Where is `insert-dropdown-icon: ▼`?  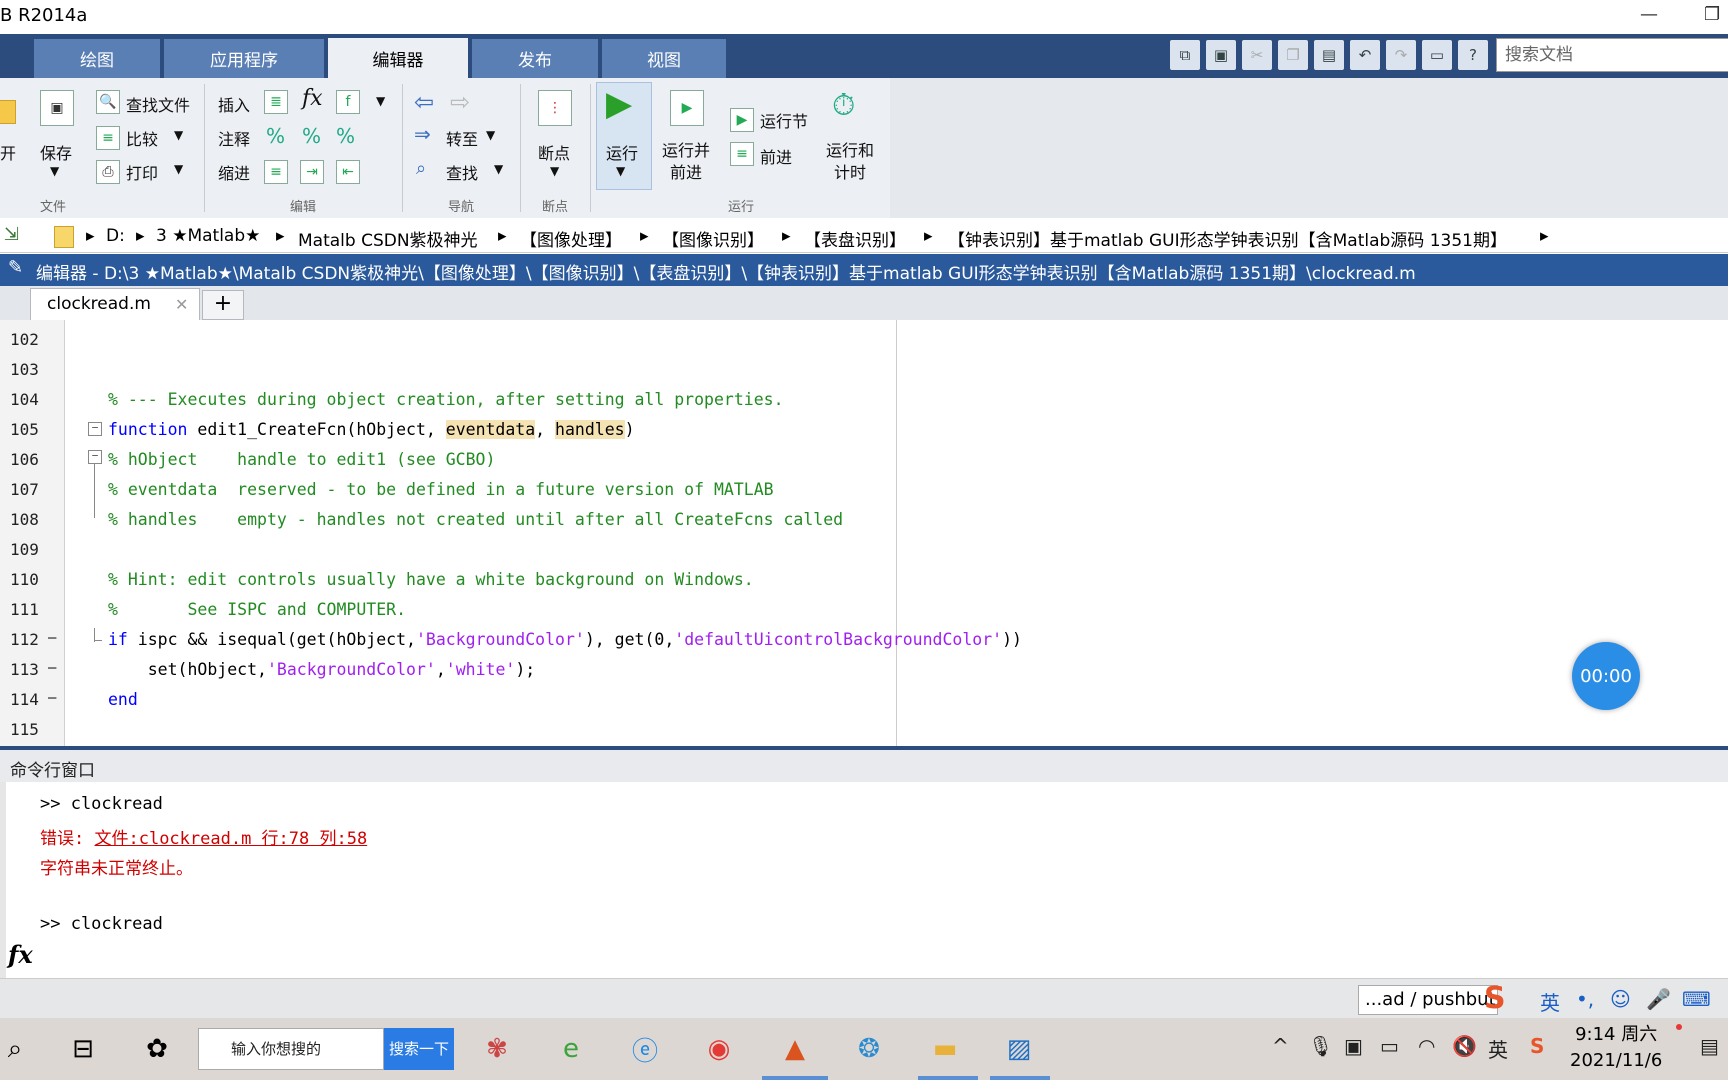 insert-dropdown-icon: ▼ is located at coordinates (380, 101).